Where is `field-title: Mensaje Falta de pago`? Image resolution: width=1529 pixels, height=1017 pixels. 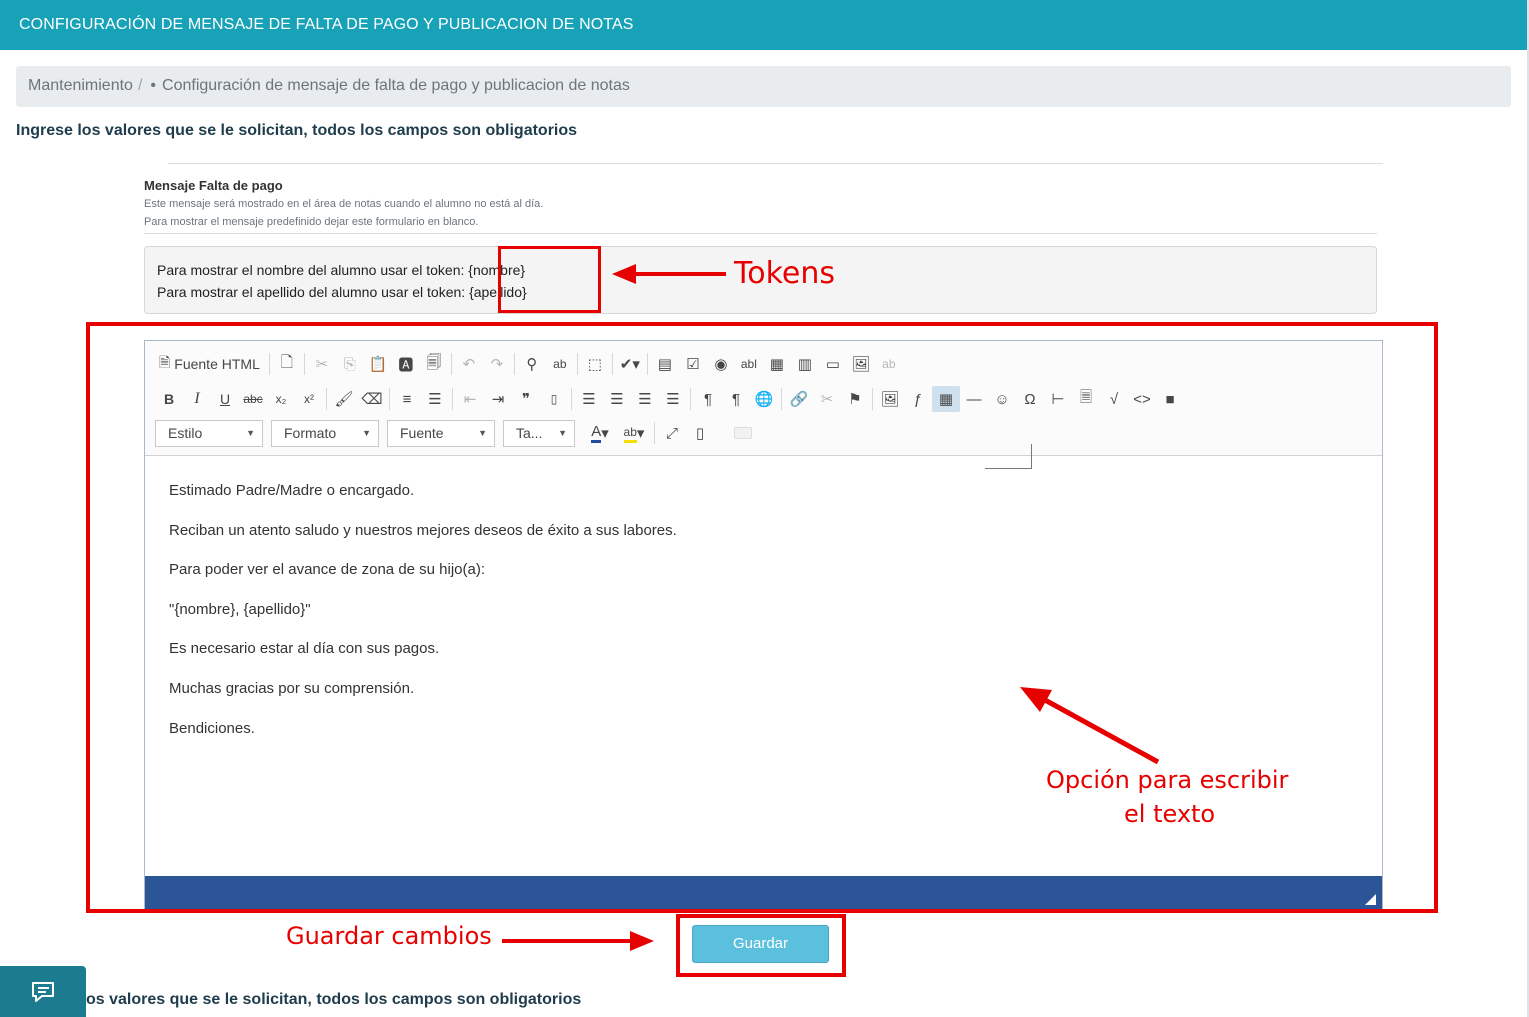
field-title: Mensaje Falta de pago is located at coordinates (213, 185).